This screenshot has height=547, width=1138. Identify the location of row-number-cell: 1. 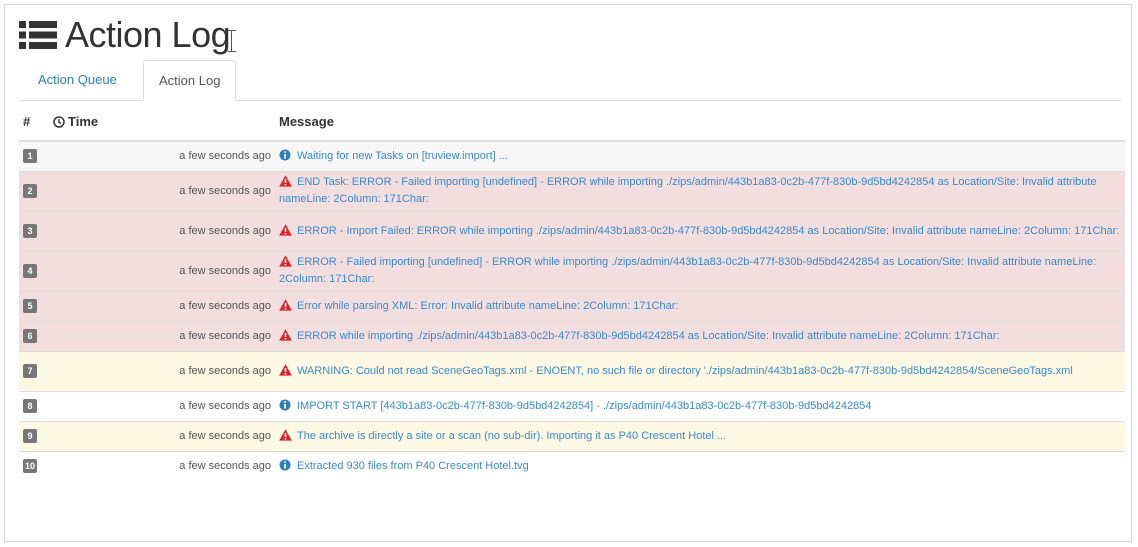
(34, 155).